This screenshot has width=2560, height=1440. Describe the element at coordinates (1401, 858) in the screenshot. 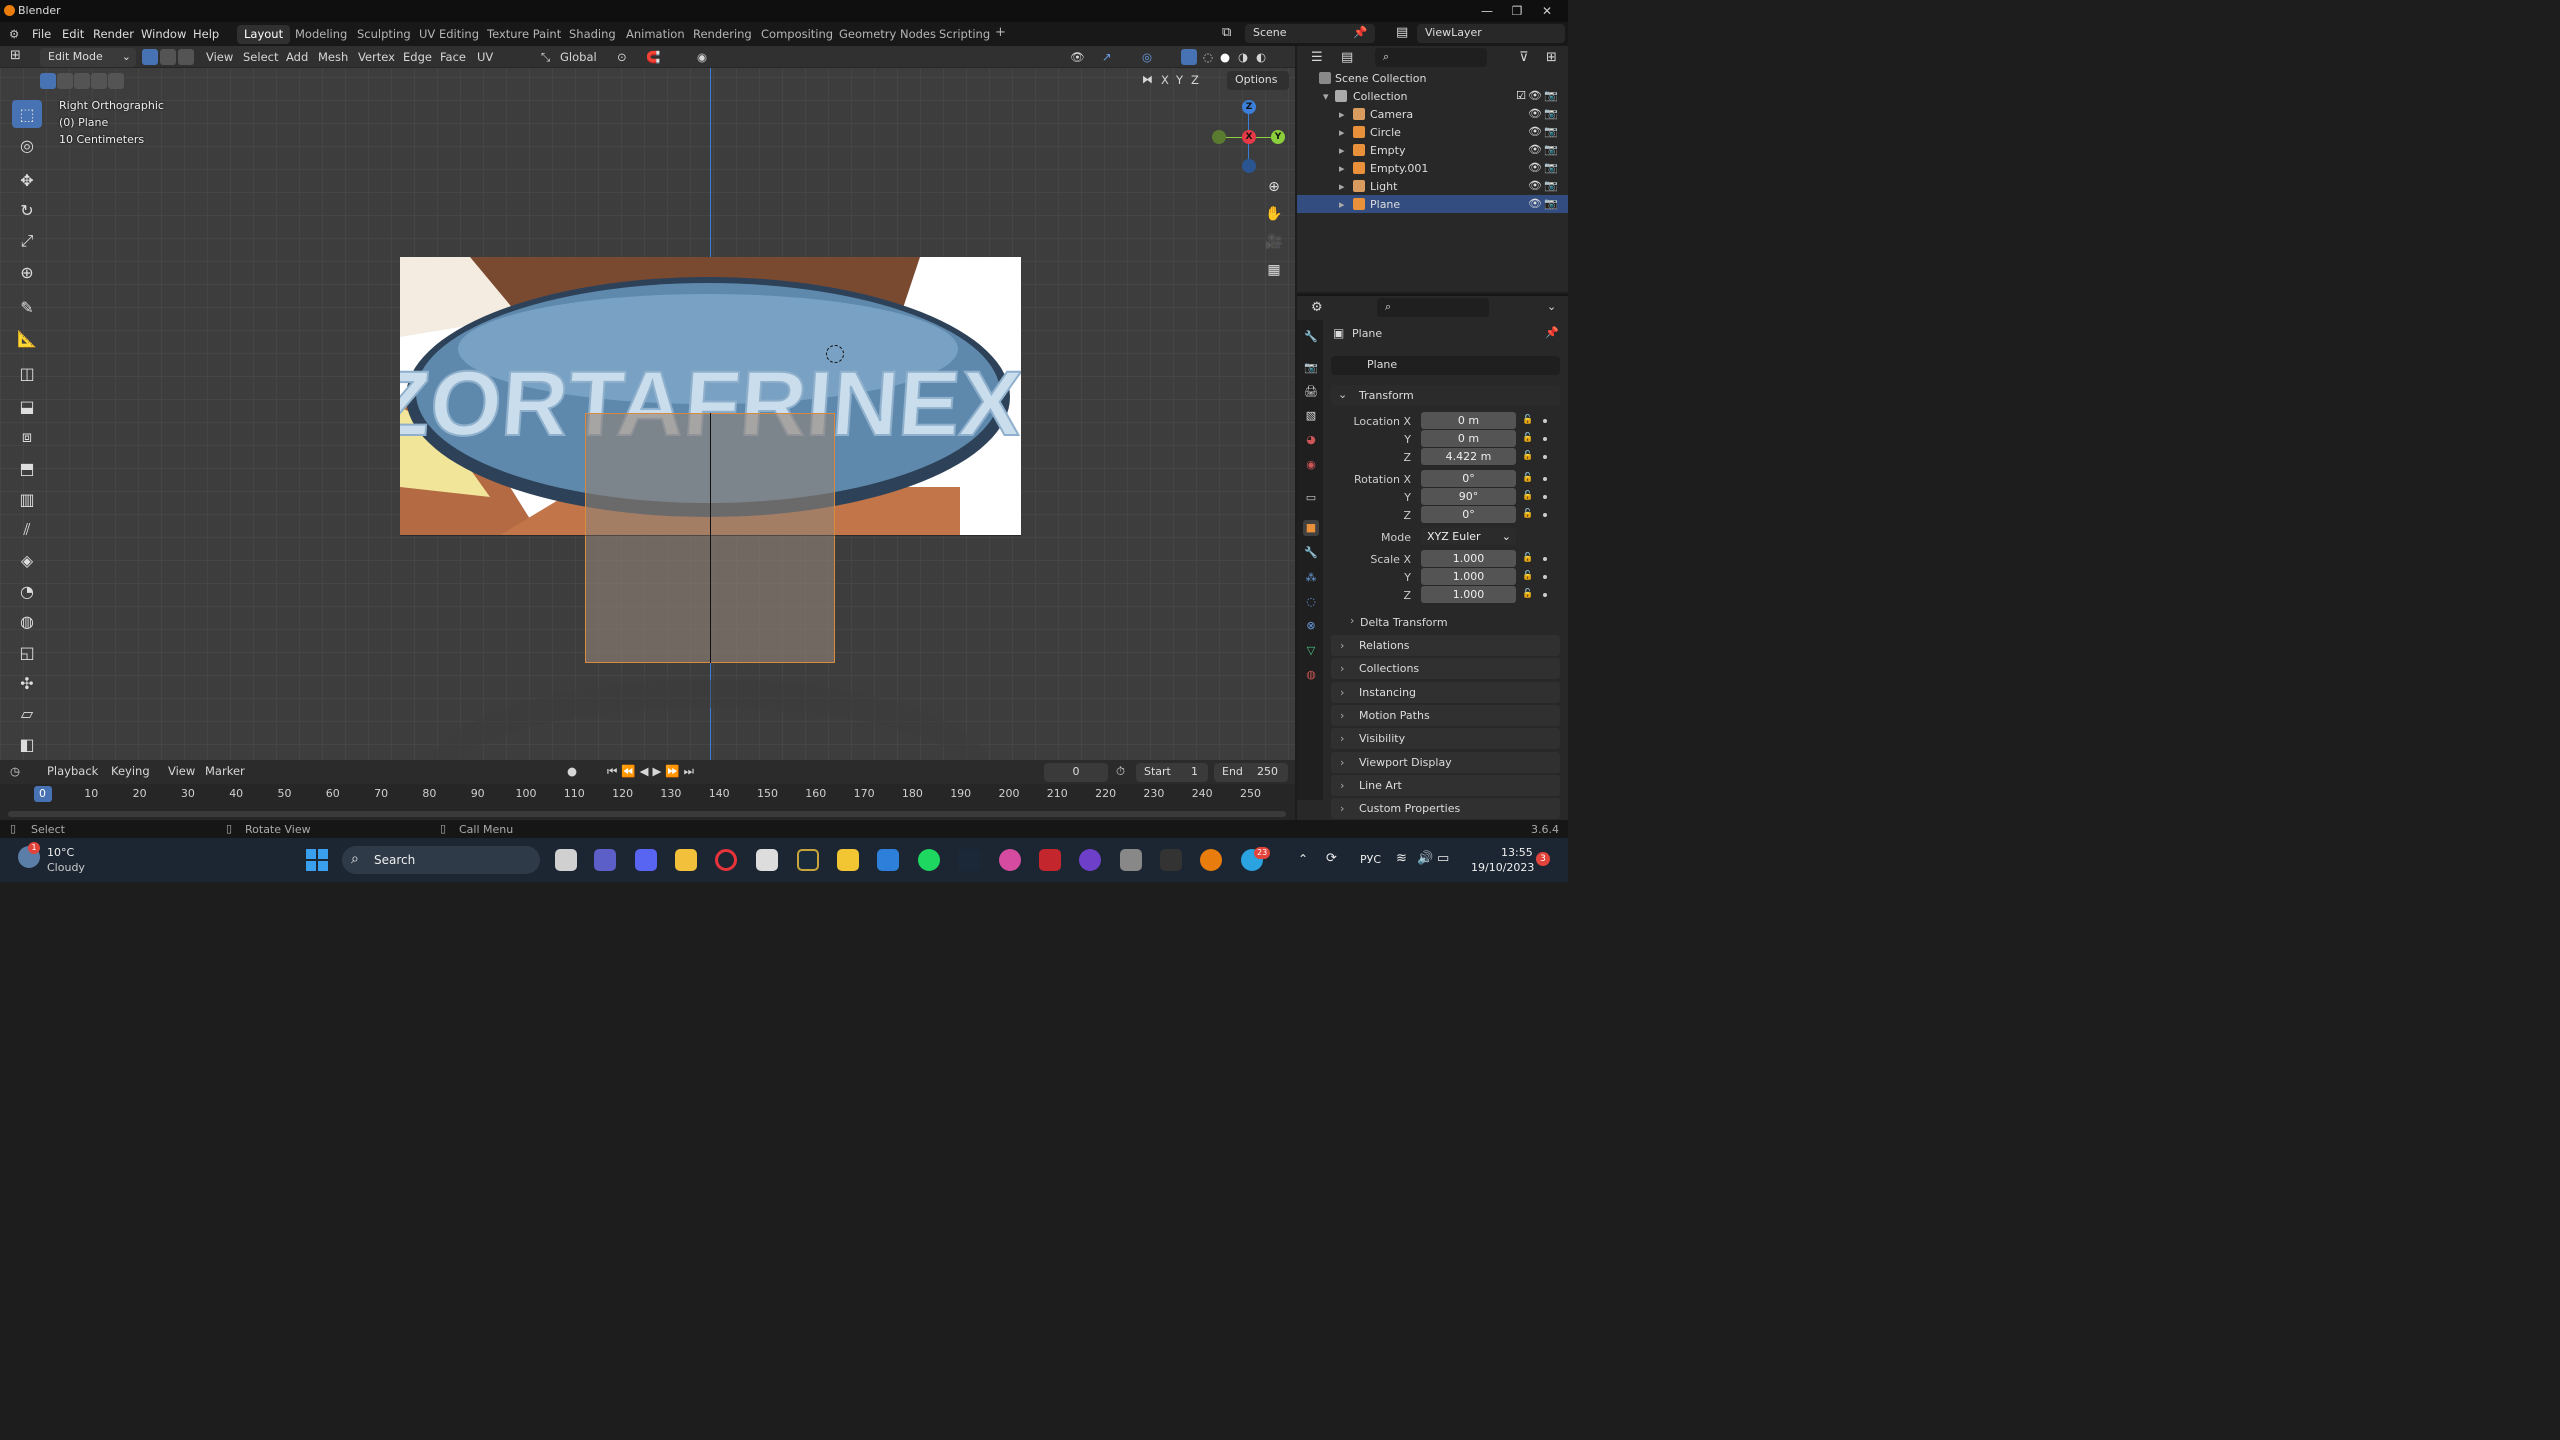

I see `wifi-icon: ≋` at that location.